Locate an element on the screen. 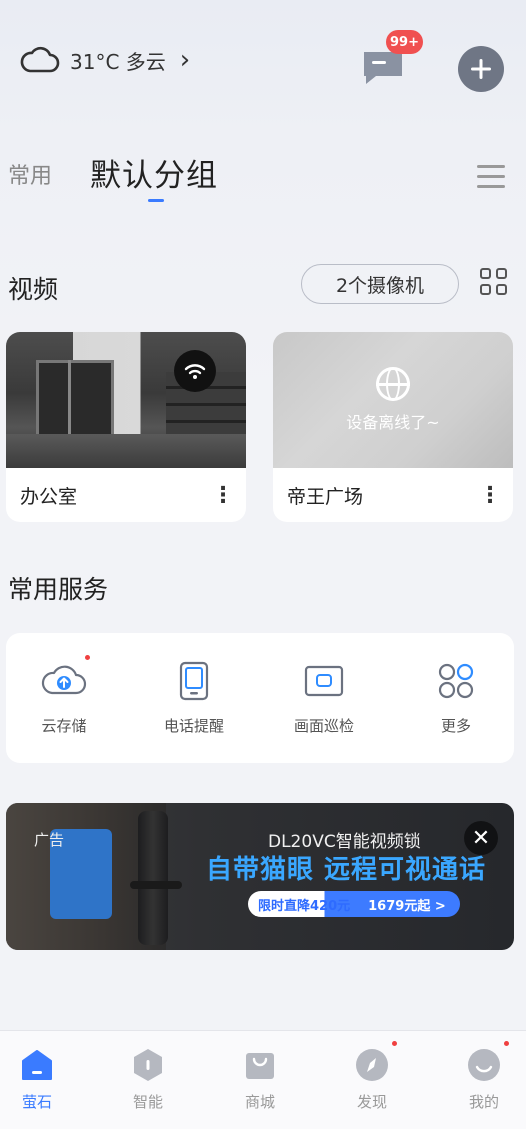 This screenshot has width=526, height=1129. services-section-title: 常用服务 is located at coordinates (58, 589).